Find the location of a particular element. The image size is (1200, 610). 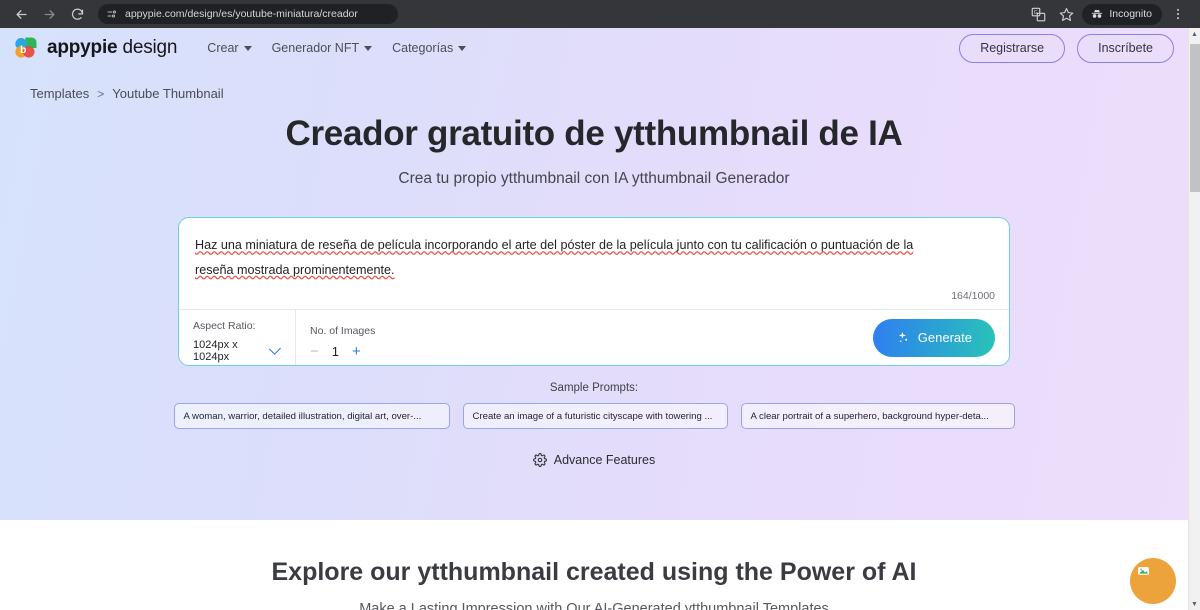

aspect-ratio-label: Aspect Ratio: is located at coordinates (224, 326).